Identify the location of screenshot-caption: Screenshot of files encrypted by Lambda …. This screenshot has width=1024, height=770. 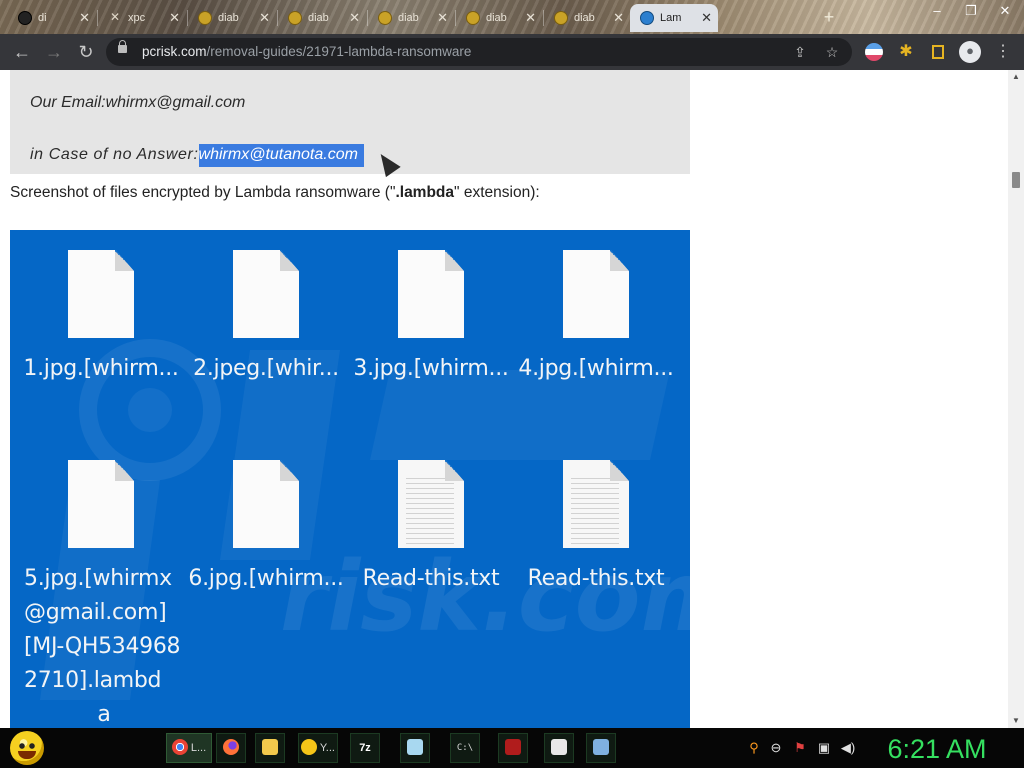
(275, 193).